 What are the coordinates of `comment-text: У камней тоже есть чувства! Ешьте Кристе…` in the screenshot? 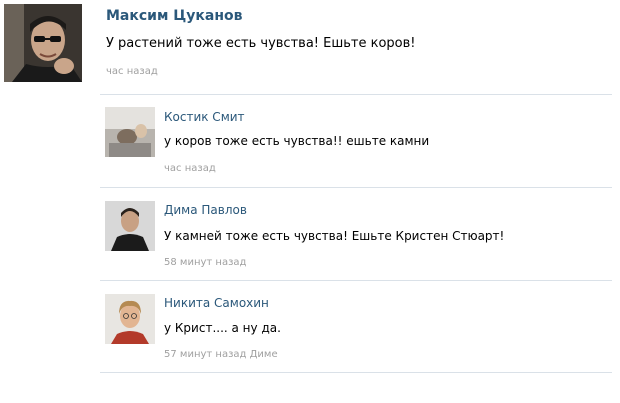 It's located at (334, 236).